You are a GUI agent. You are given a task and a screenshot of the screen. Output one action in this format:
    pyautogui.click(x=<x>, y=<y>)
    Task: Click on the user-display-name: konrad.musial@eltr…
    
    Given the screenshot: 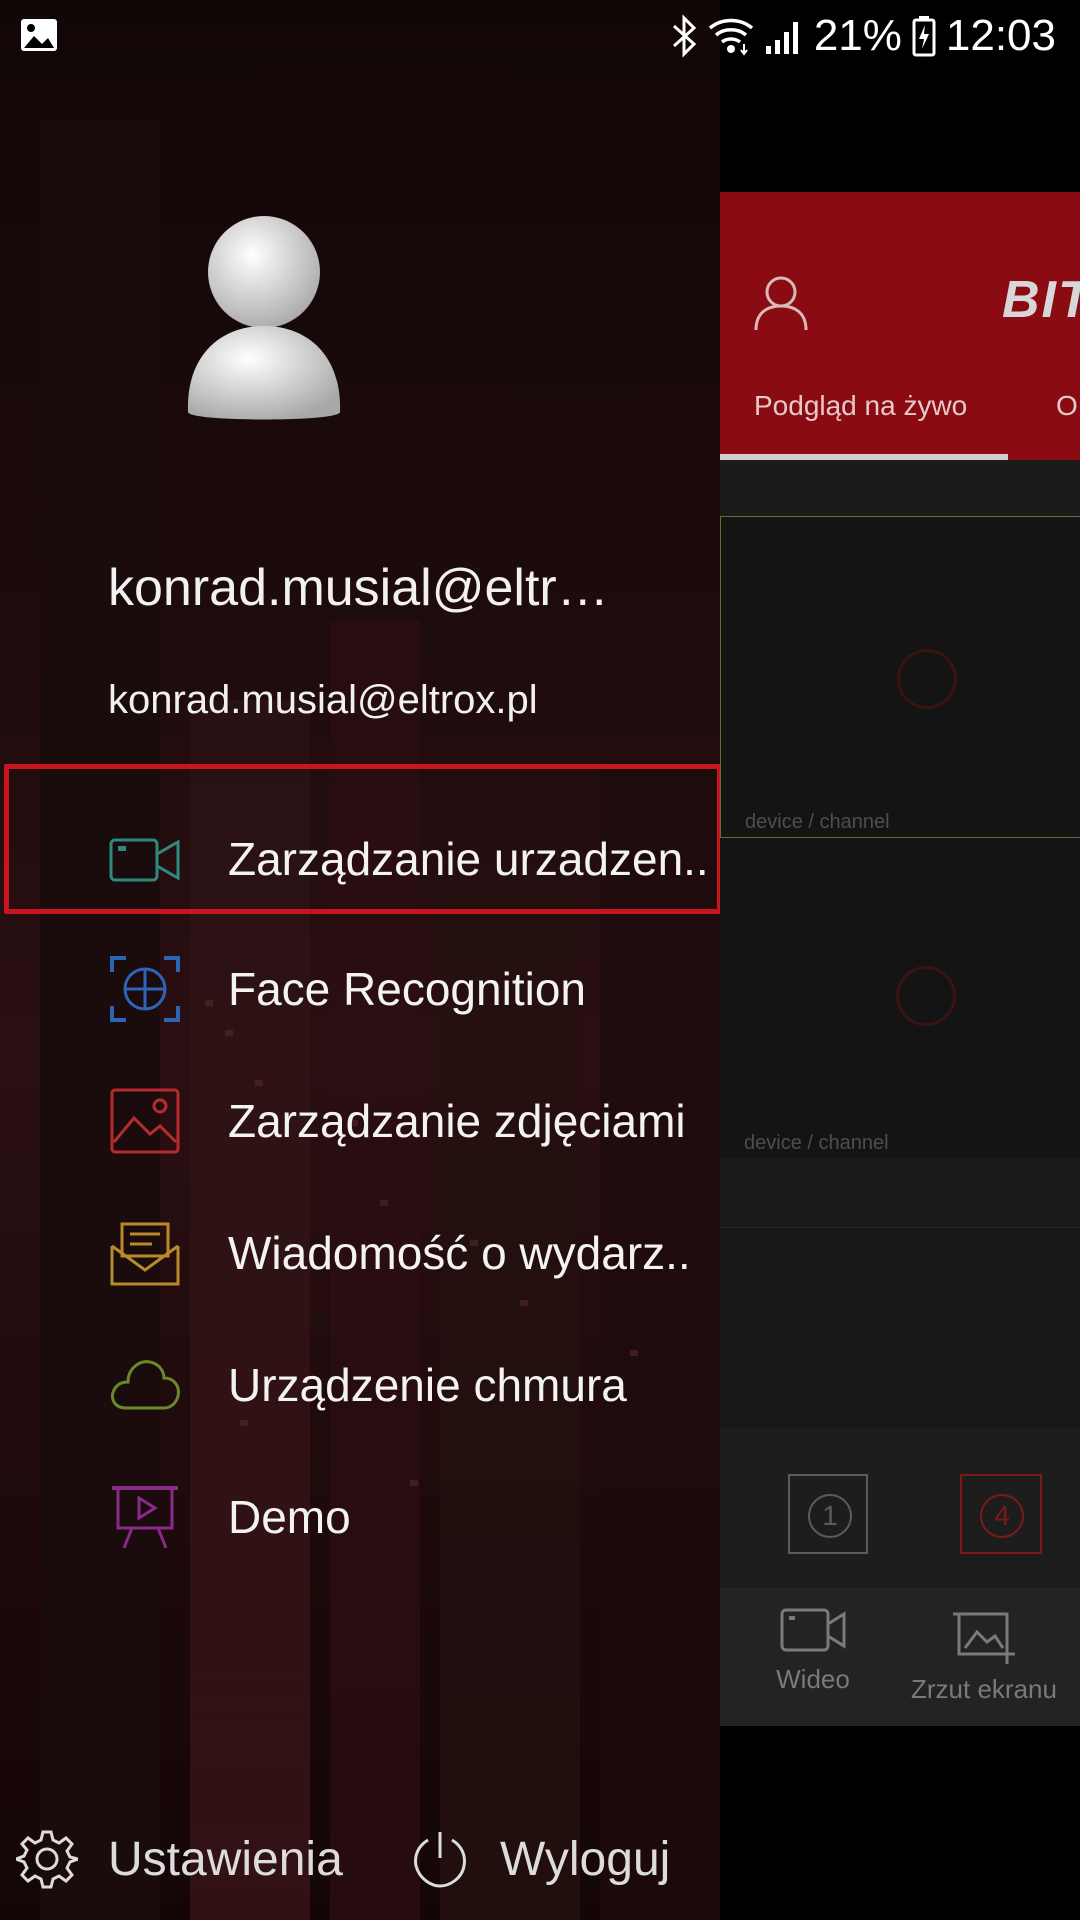 What is the action you would take?
    pyautogui.click(x=358, y=588)
    